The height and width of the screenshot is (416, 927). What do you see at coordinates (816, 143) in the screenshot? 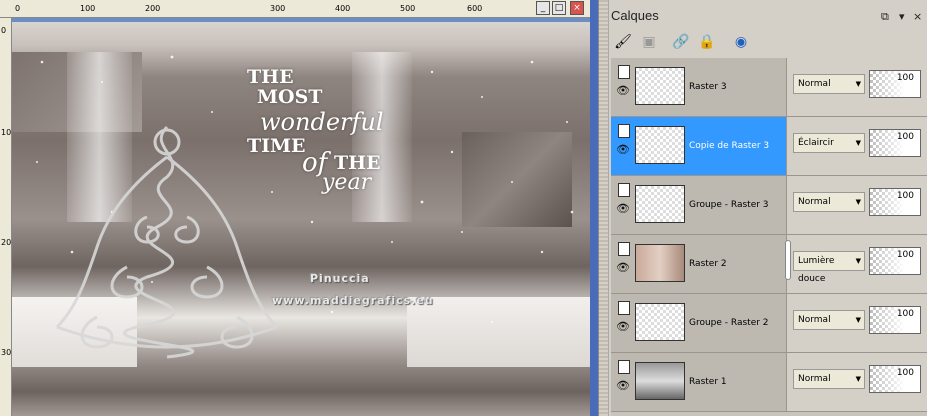
I see `blend-mode-value: Éclaircir` at bounding box center [816, 143].